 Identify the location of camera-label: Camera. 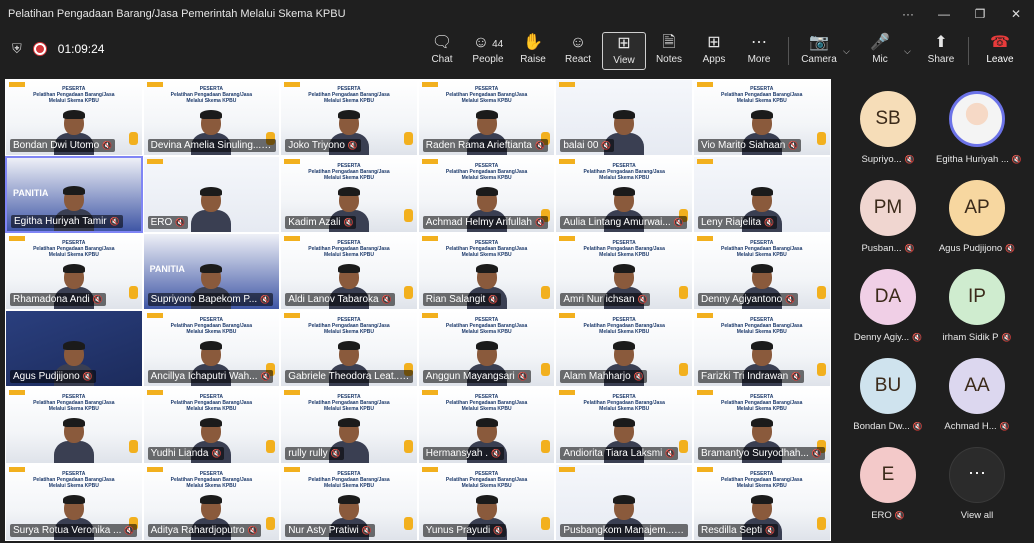
(819, 59).